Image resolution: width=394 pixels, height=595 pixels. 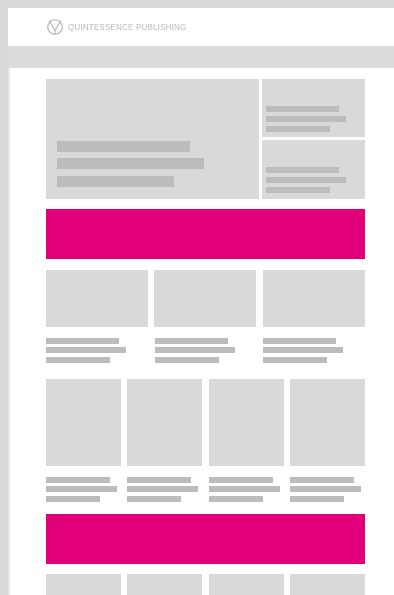 I want to click on brand-logo: QUINTESSENCE PUBLISHING, so click(x=116, y=27).